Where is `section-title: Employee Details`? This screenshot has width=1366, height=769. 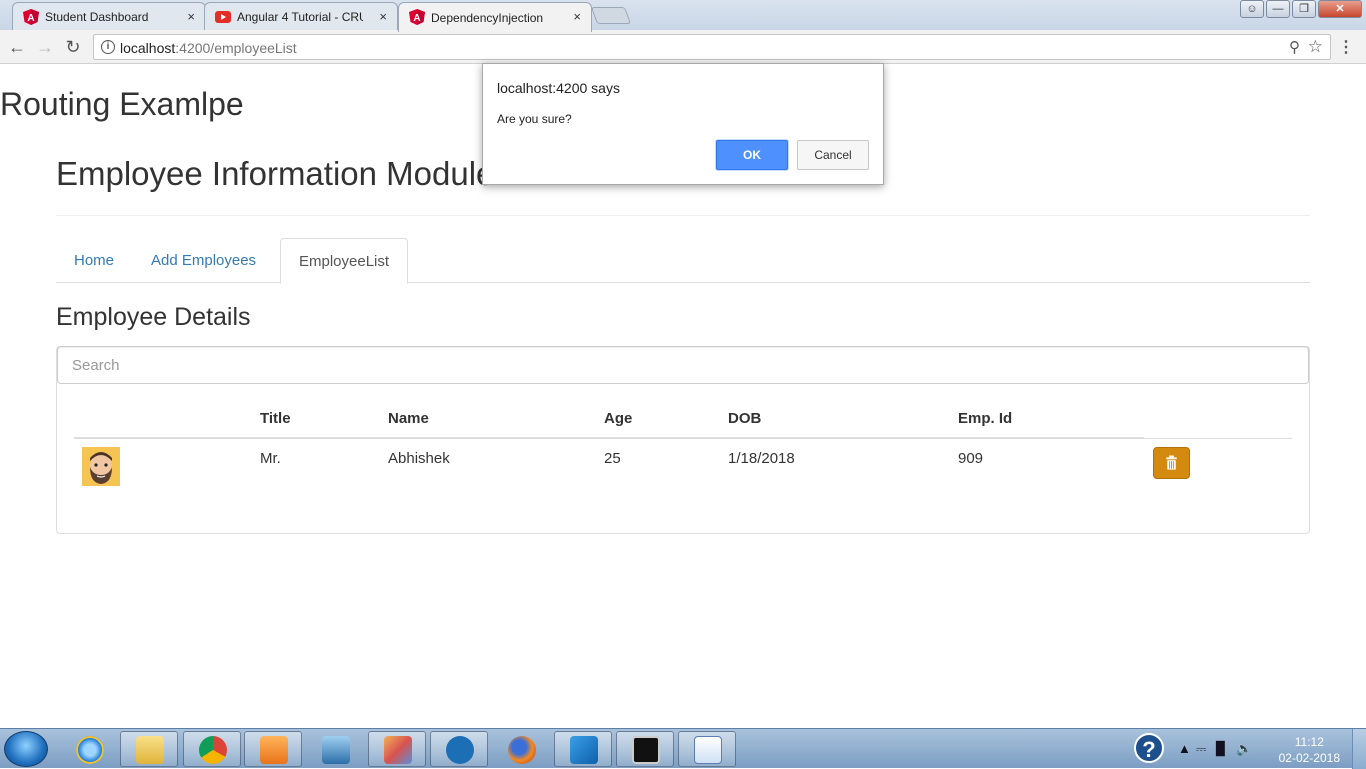
section-title: Employee Details is located at coordinates (153, 317).